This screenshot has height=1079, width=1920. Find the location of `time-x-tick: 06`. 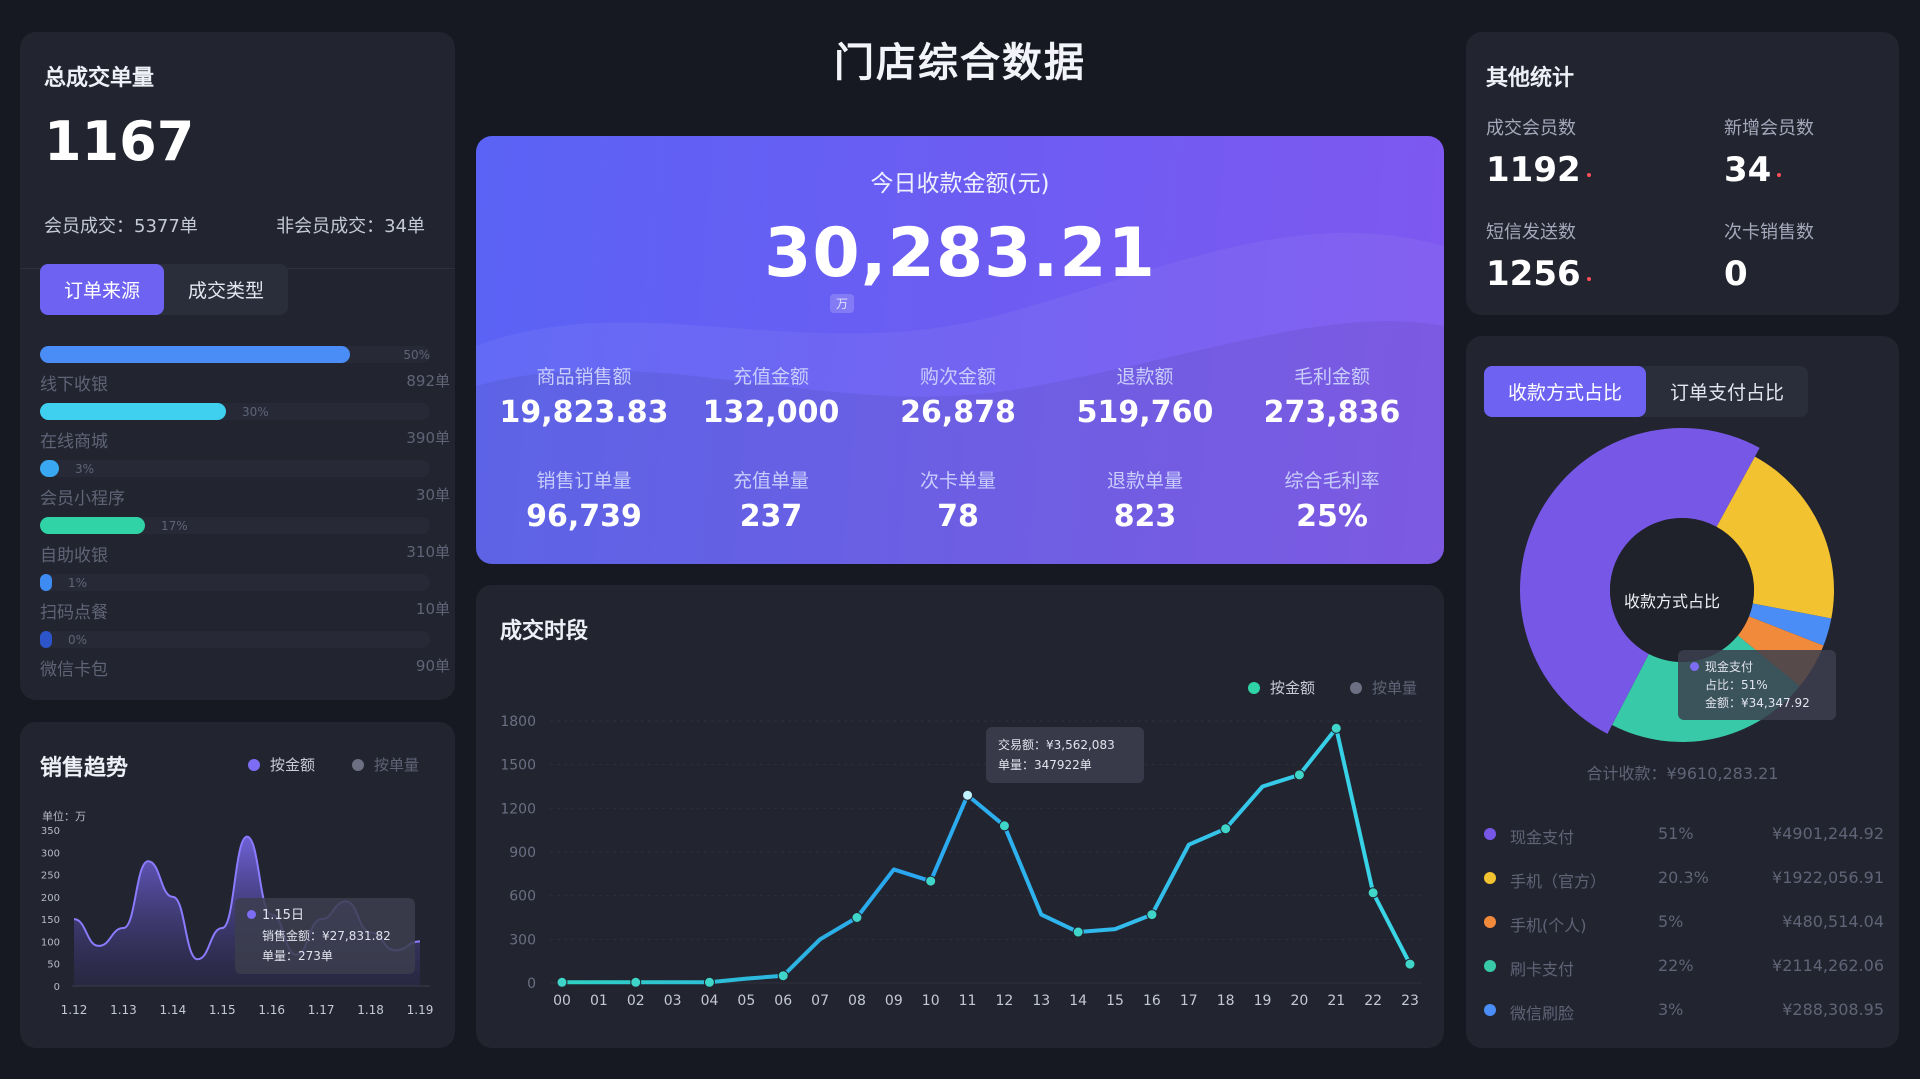

time-x-tick: 06 is located at coordinates (783, 1001).